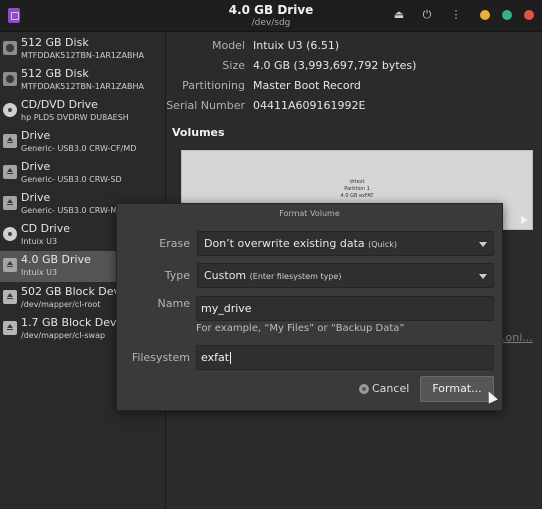 The width and height of the screenshot is (542, 509). Describe the element at coordinates (296, 45) in the screenshot. I see `model-value: Intuix U3 (6.51)` at that location.